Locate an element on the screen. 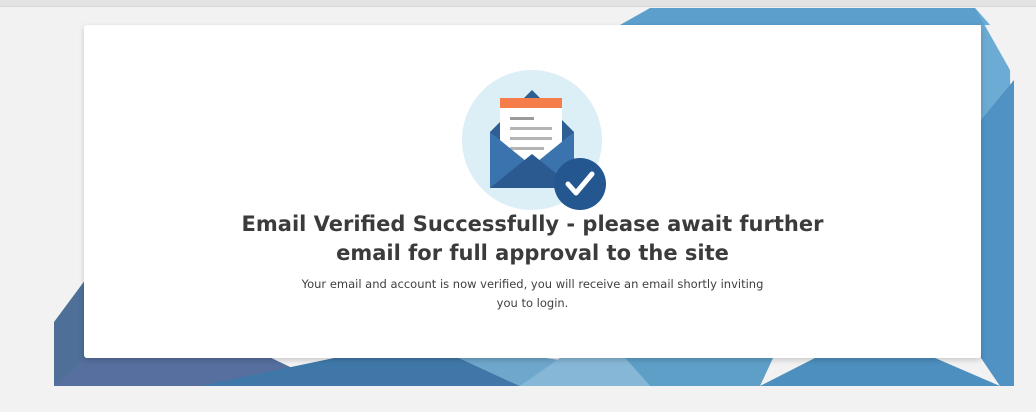  email-verified-illustration is located at coordinates (534, 140).